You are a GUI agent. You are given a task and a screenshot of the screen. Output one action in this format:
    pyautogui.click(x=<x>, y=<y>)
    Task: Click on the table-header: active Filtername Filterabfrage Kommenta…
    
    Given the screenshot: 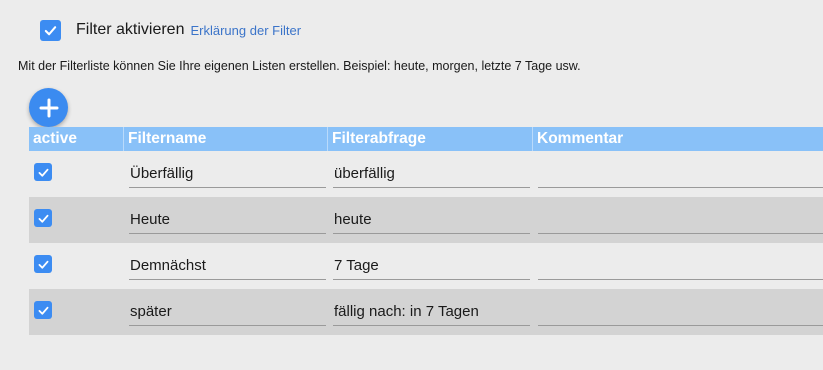 What is the action you would take?
    pyautogui.click(x=426, y=139)
    